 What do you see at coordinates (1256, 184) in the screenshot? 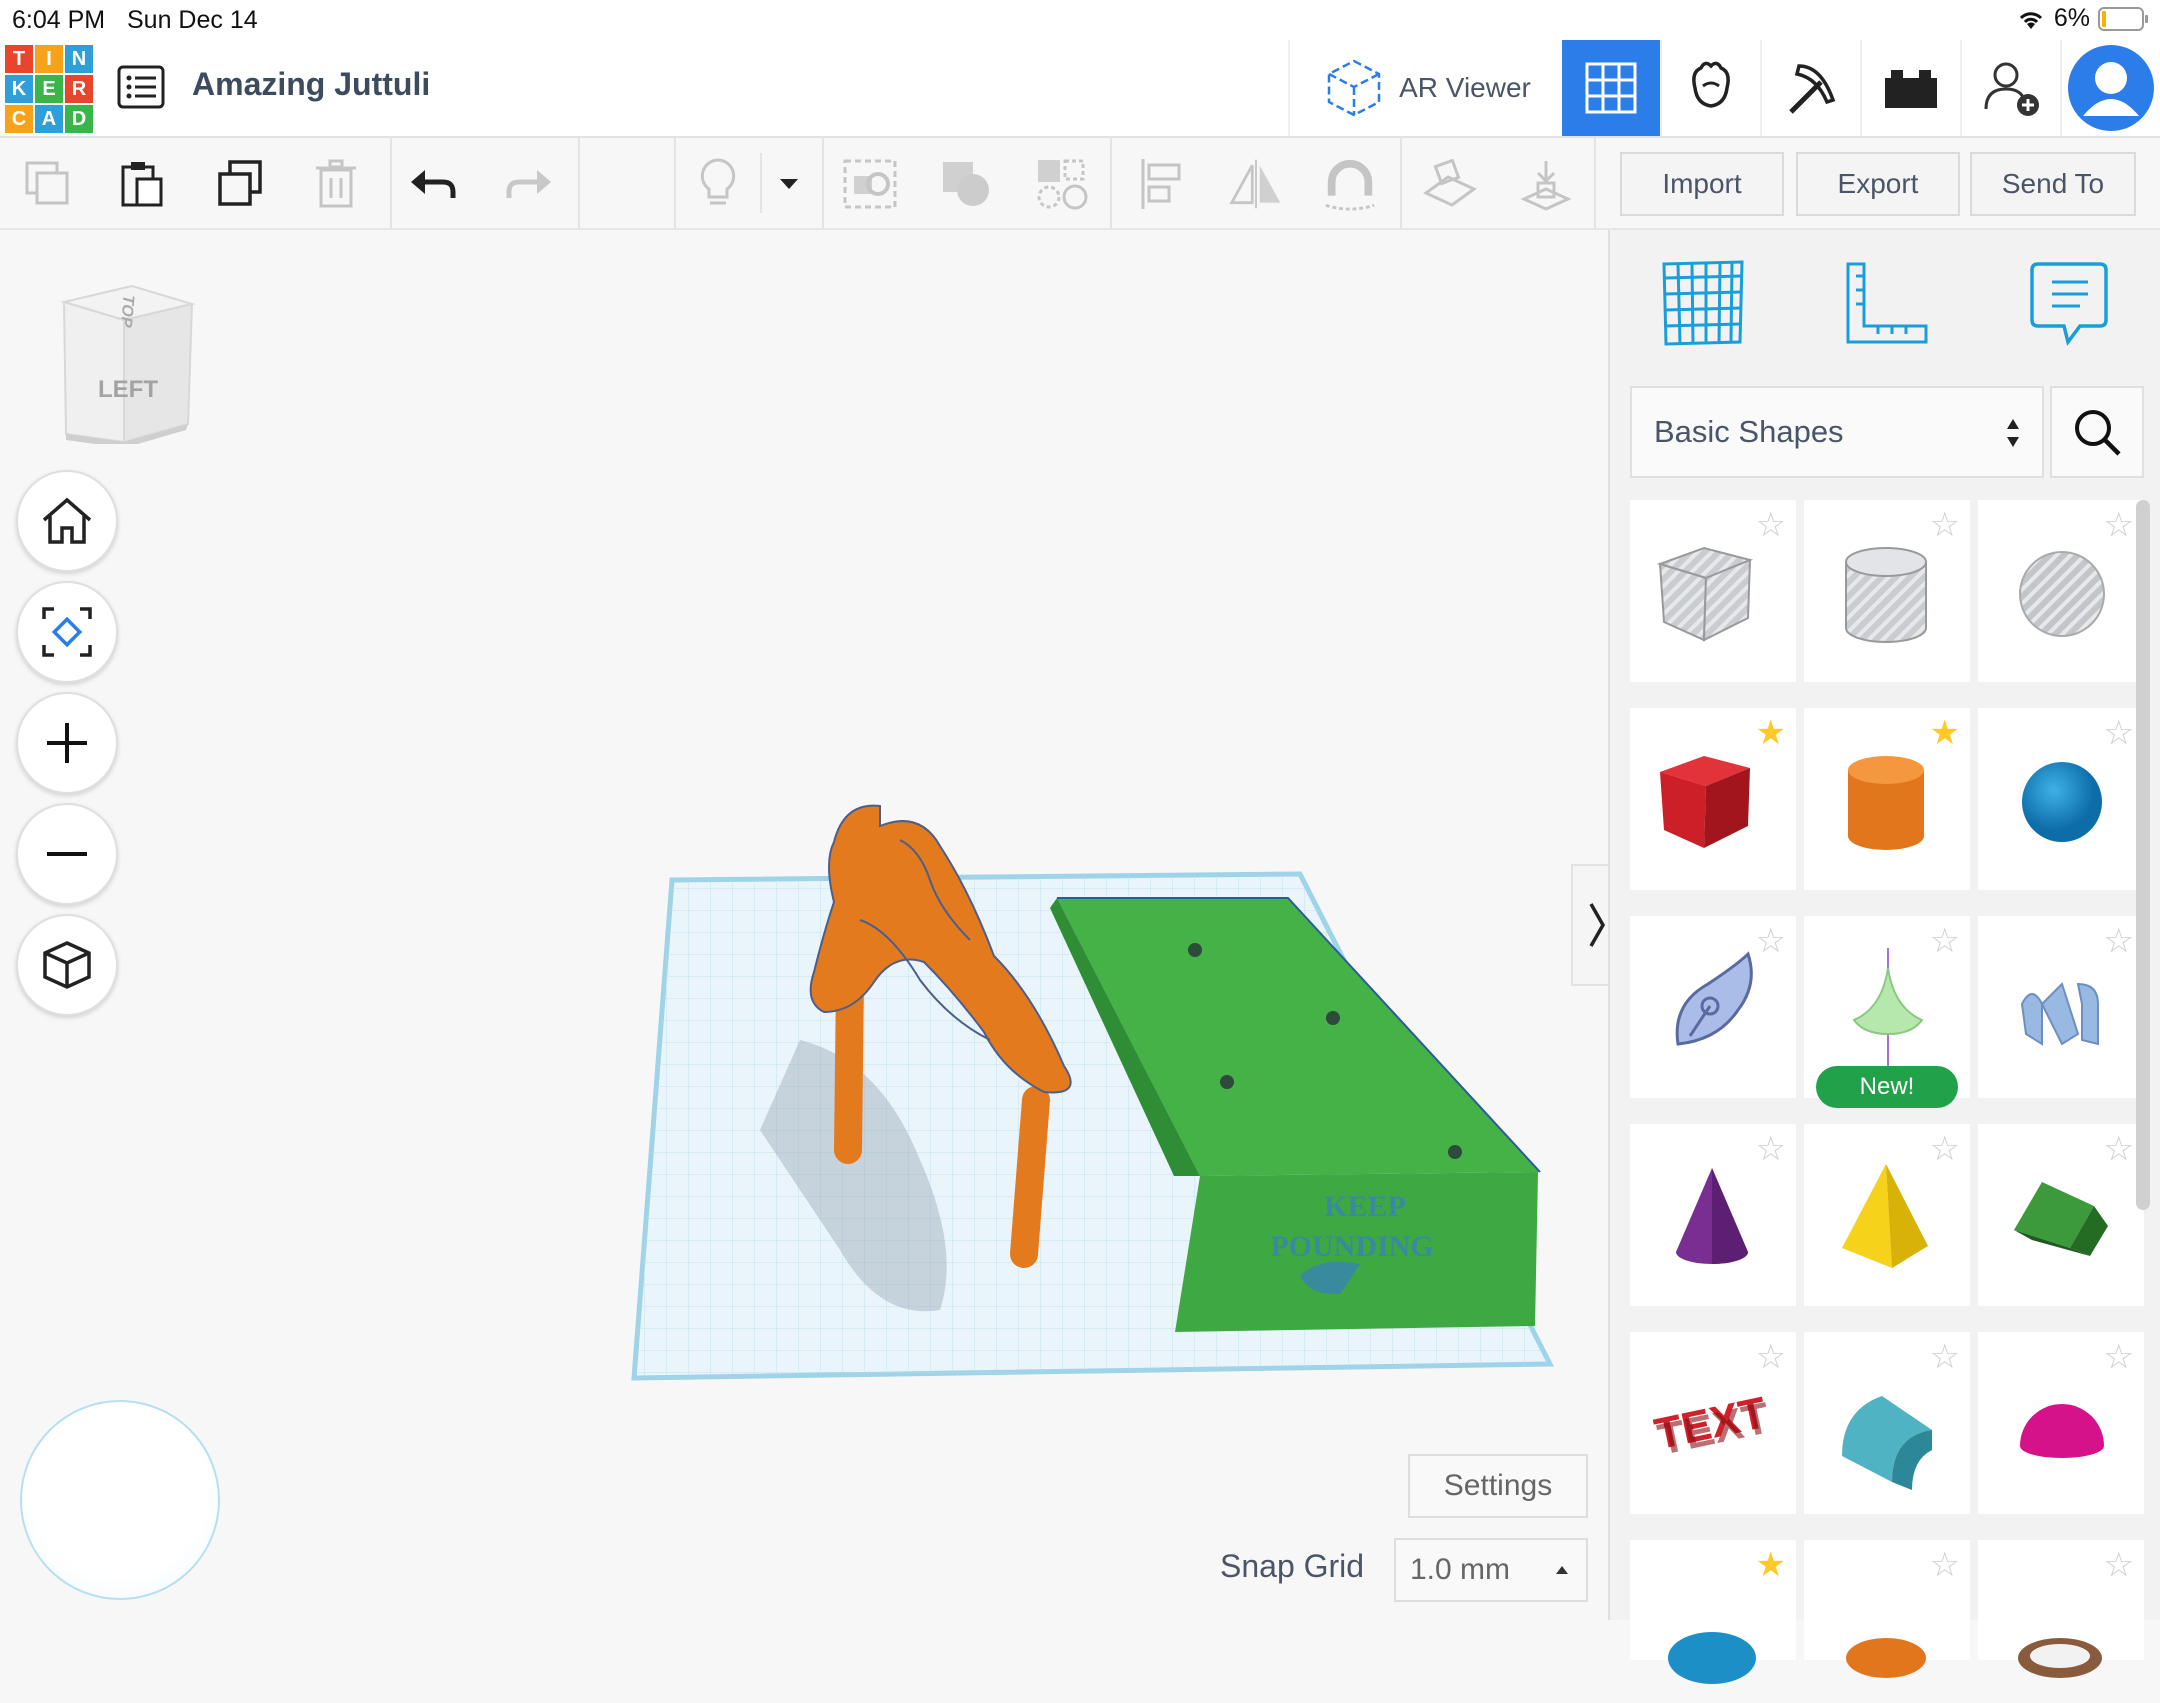
I see `mirror-button` at bounding box center [1256, 184].